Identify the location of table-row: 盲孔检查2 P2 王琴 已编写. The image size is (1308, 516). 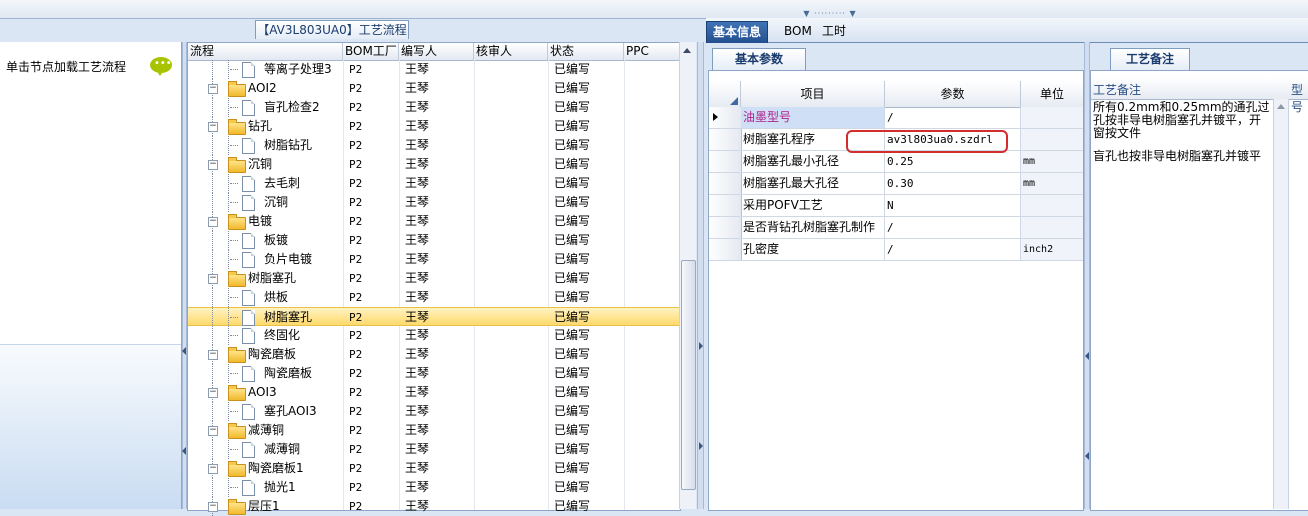
(434, 107).